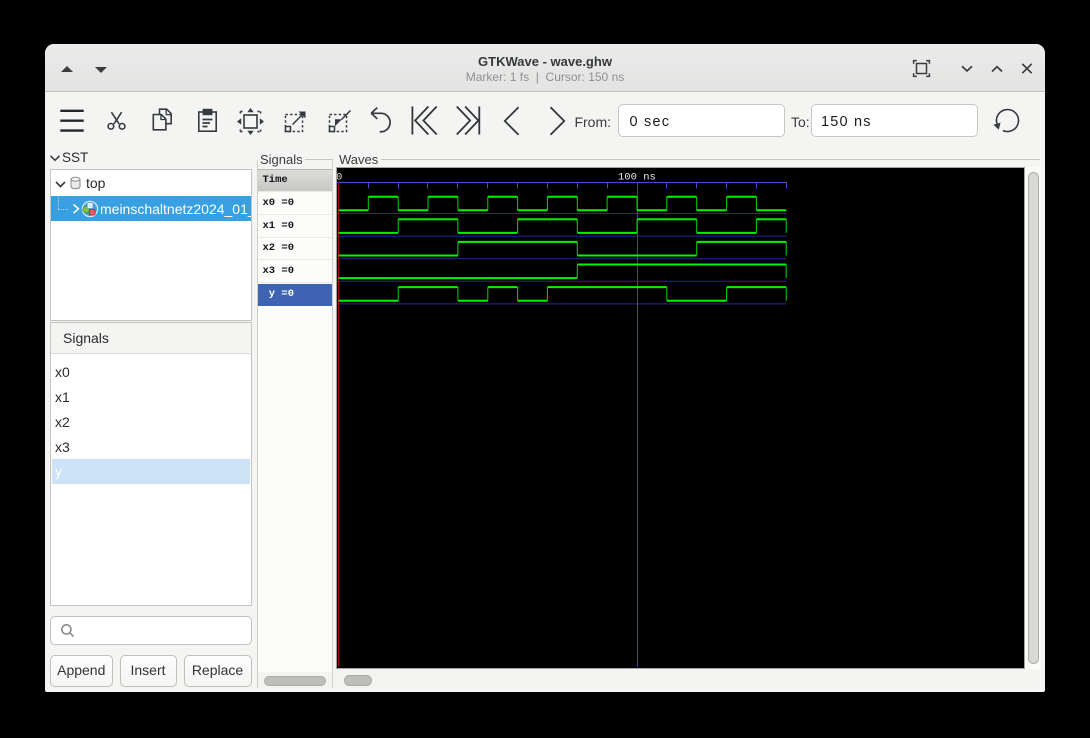 The width and height of the screenshot is (1090, 738). What do you see at coordinates (339, 177) in the screenshot?
I see `svg-text: 0` at bounding box center [339, 177].